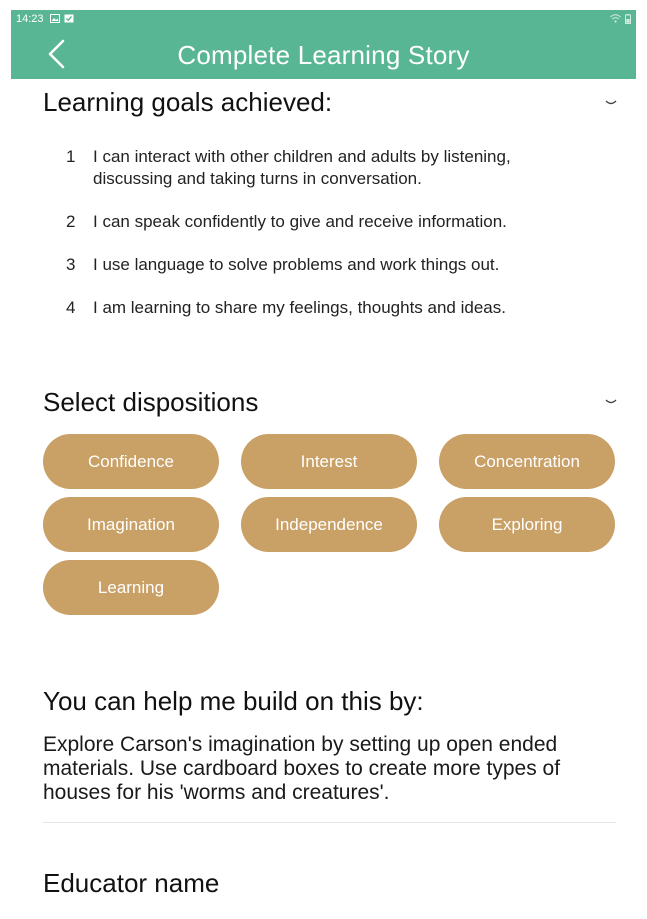  I want to click on status-bar: 14:23, so click(323, 18).